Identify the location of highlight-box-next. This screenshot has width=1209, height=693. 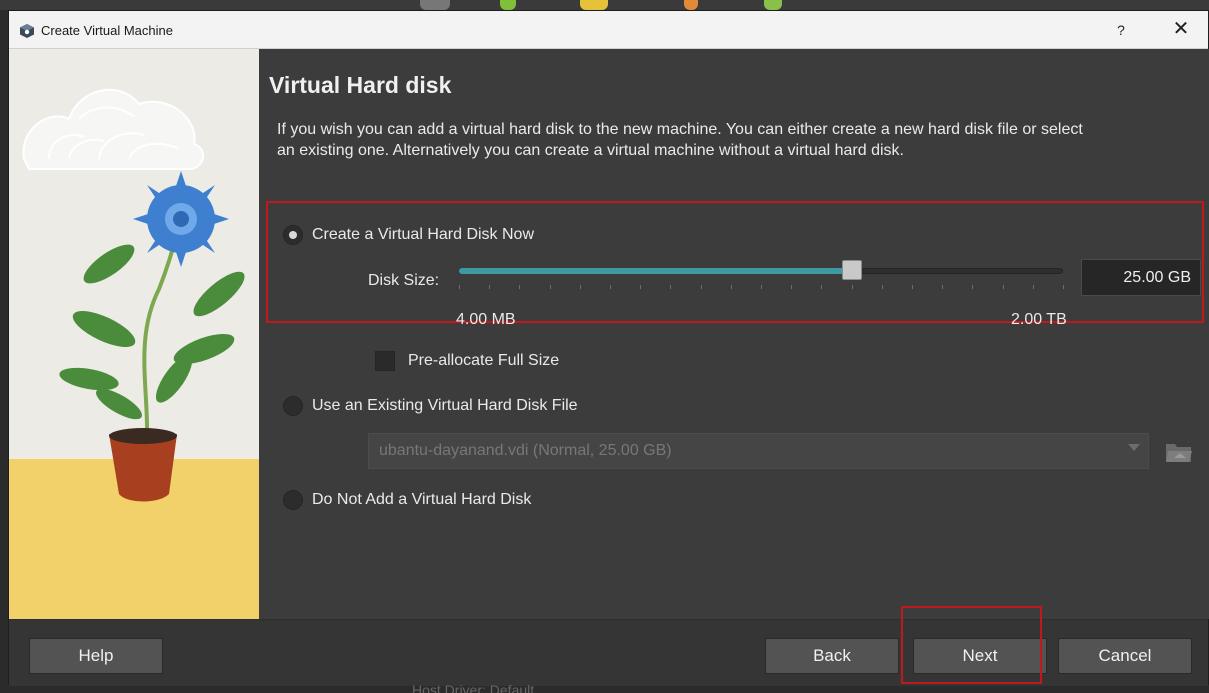
(971, 645).